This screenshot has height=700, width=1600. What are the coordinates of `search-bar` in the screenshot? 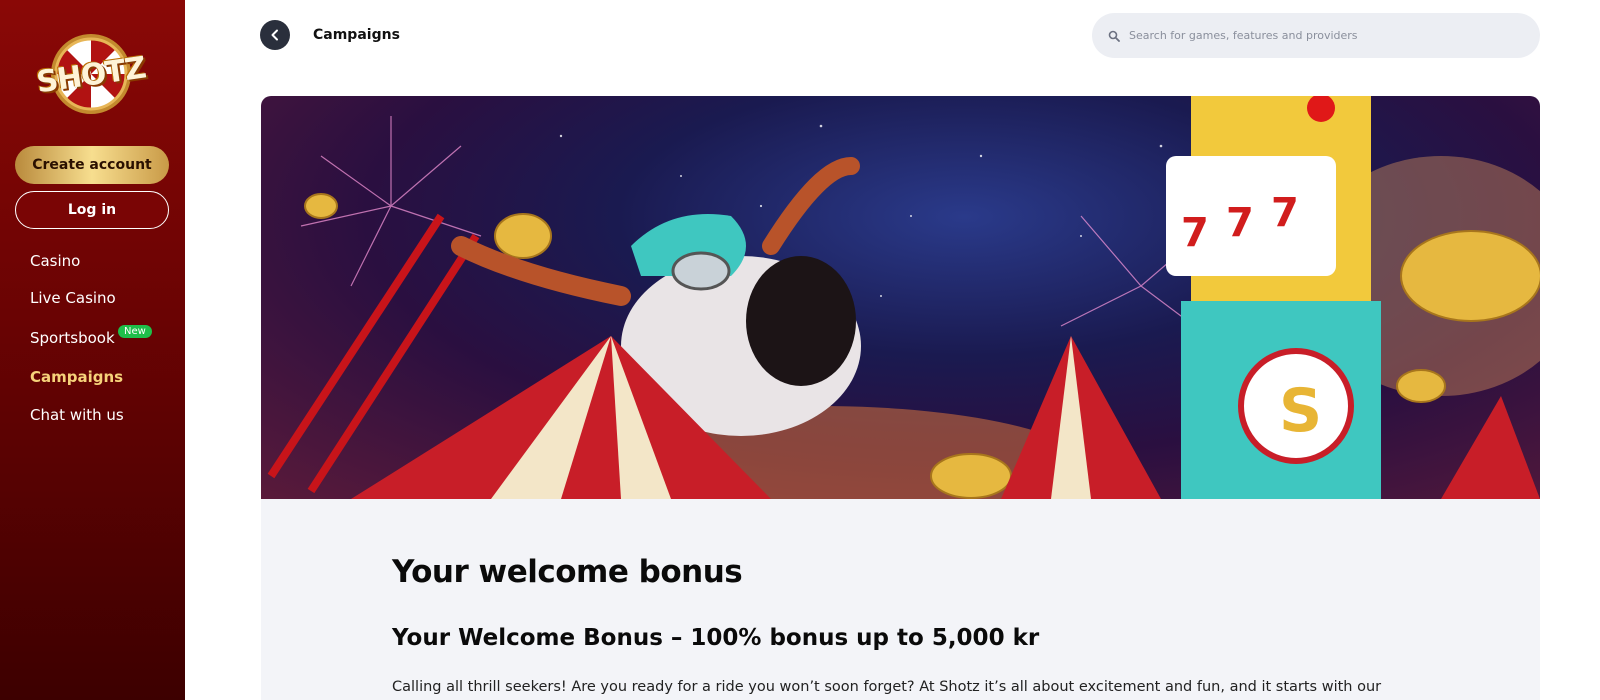 It's located at (1316, 35).